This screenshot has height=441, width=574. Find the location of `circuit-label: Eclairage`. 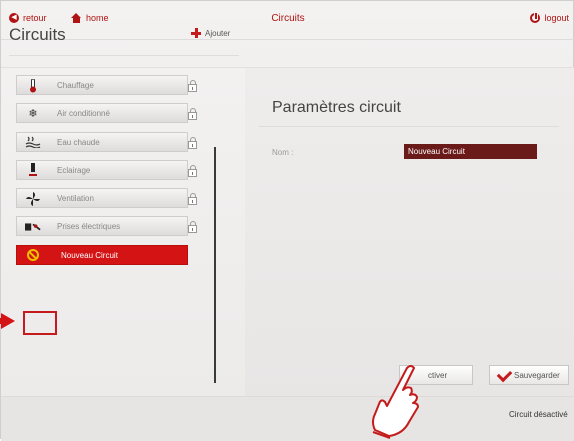

circuit-label: Eclairage is located at coordinates (74, 170).